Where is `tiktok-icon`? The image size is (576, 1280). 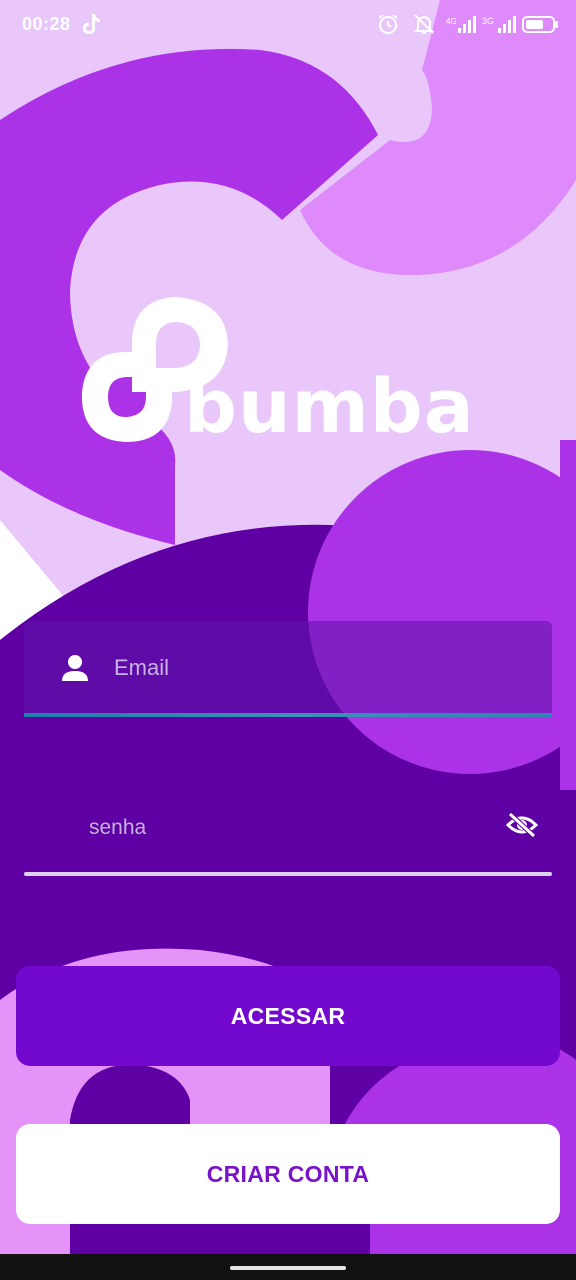
tiktok-icon is located at coordinates (91, 26).